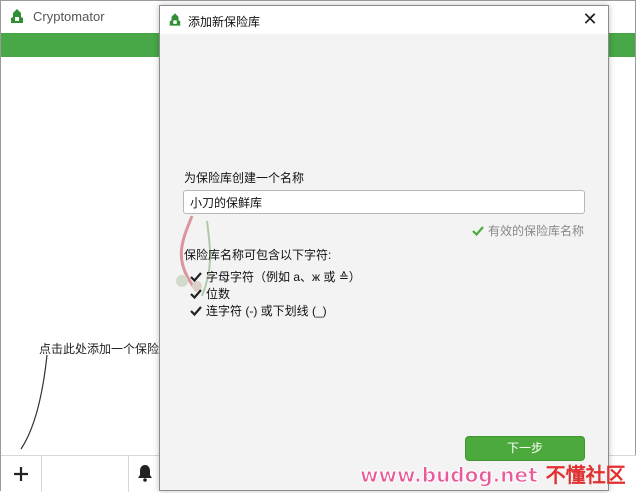 The height and width of the screenshot is (493, 636). Describe the element at coordinates (218, 294) in the screenshot. I see `rule-text: 位数` at that location.